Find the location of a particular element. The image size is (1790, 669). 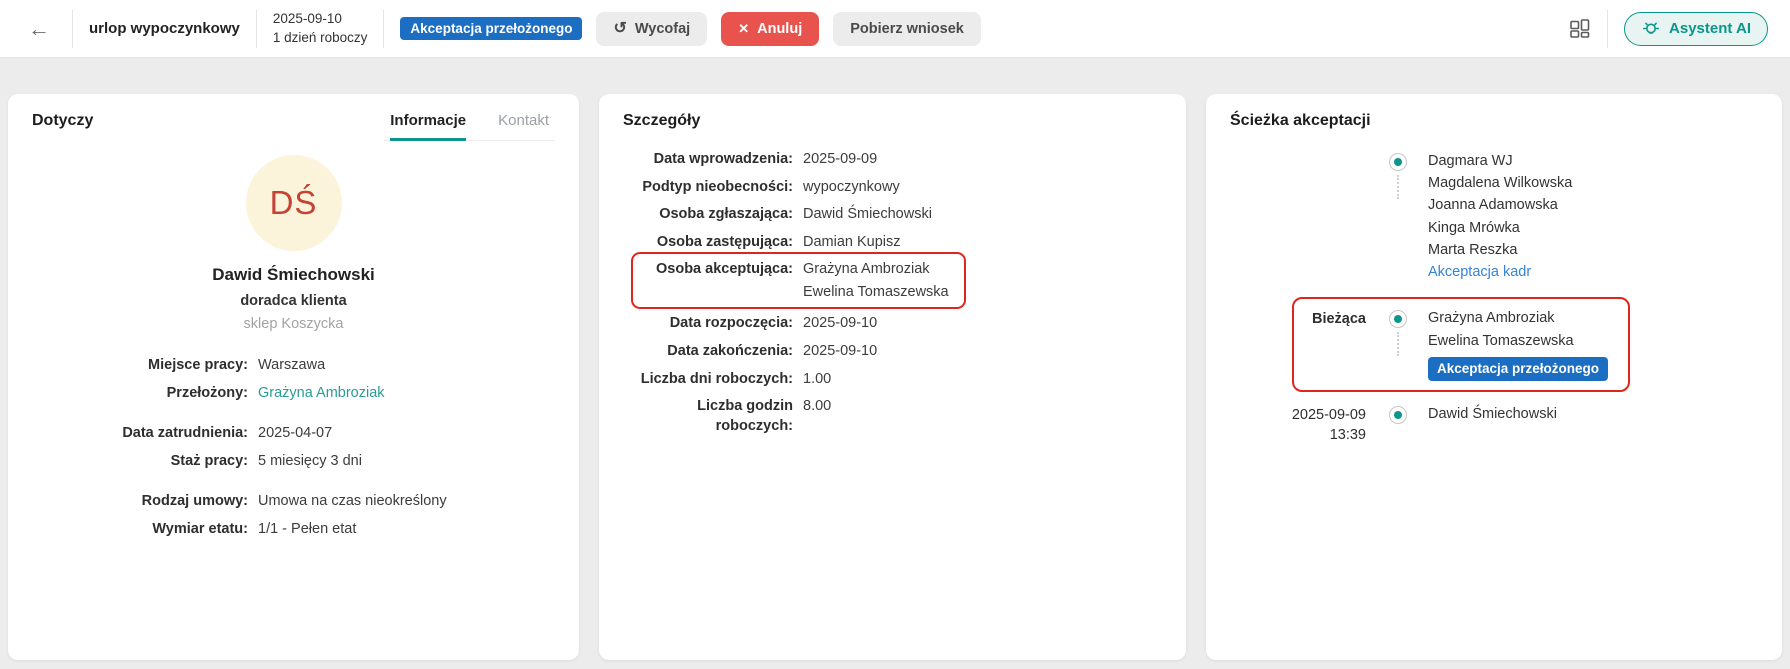

tab-informacje: Informacje is located at coordinates (428, 126).